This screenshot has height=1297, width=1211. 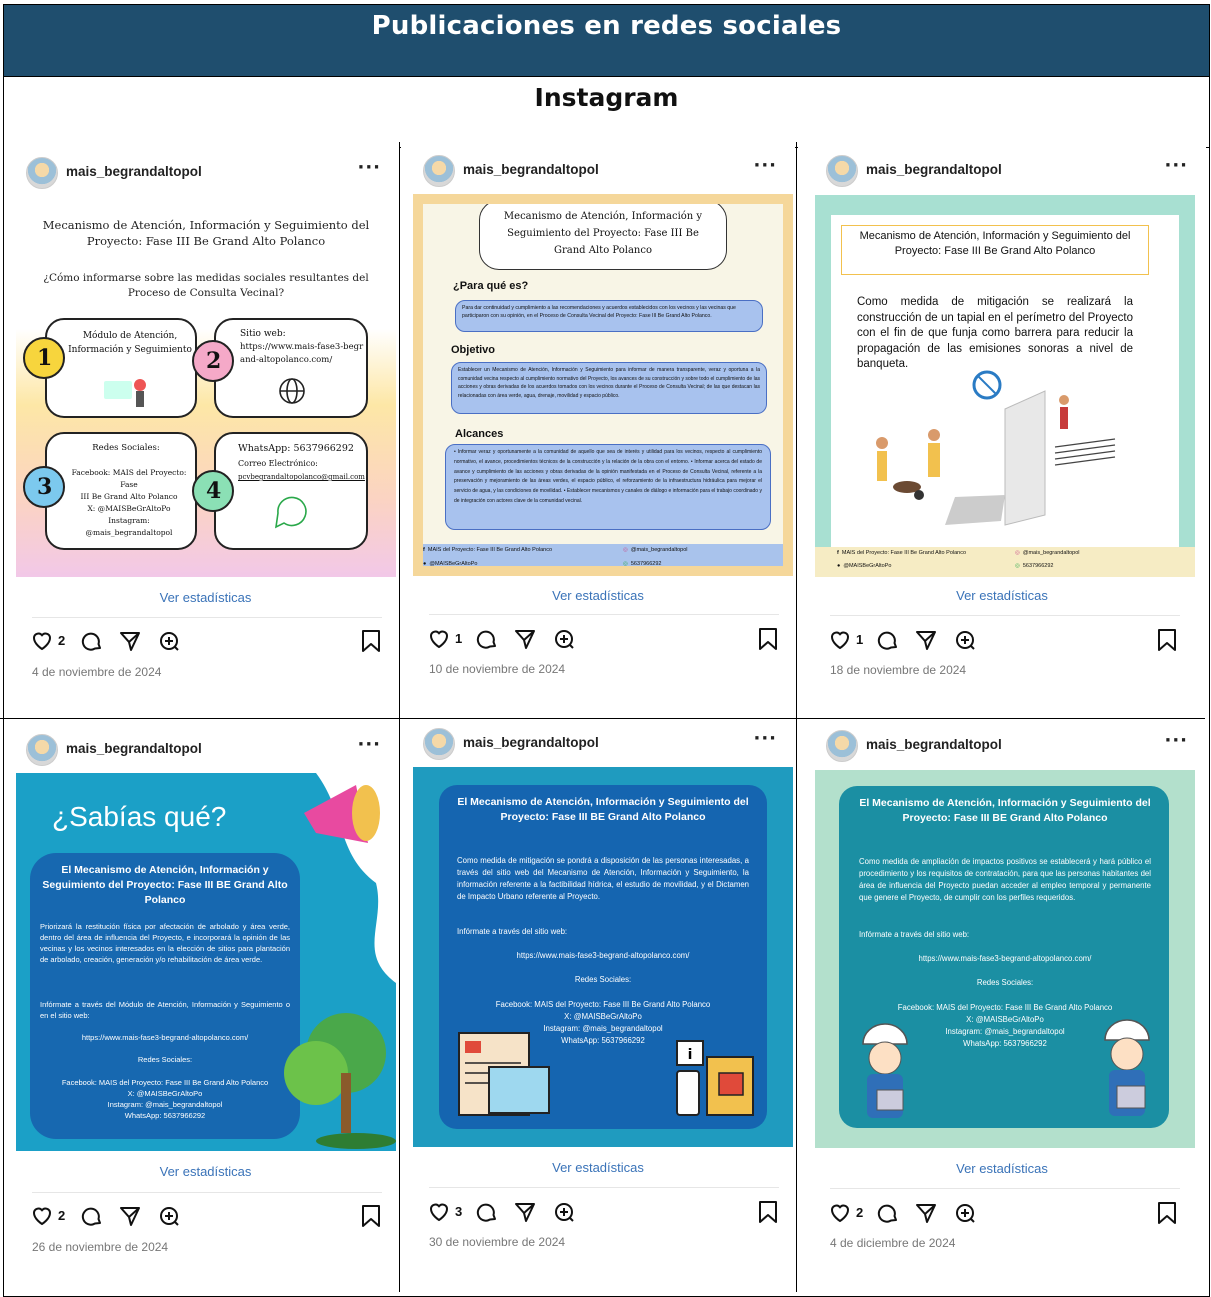 What do you see at coordinates (165, 1059) in the screenshot?
I see `image-redes: Redes Sociales:` at bounding box center [165, 1059].